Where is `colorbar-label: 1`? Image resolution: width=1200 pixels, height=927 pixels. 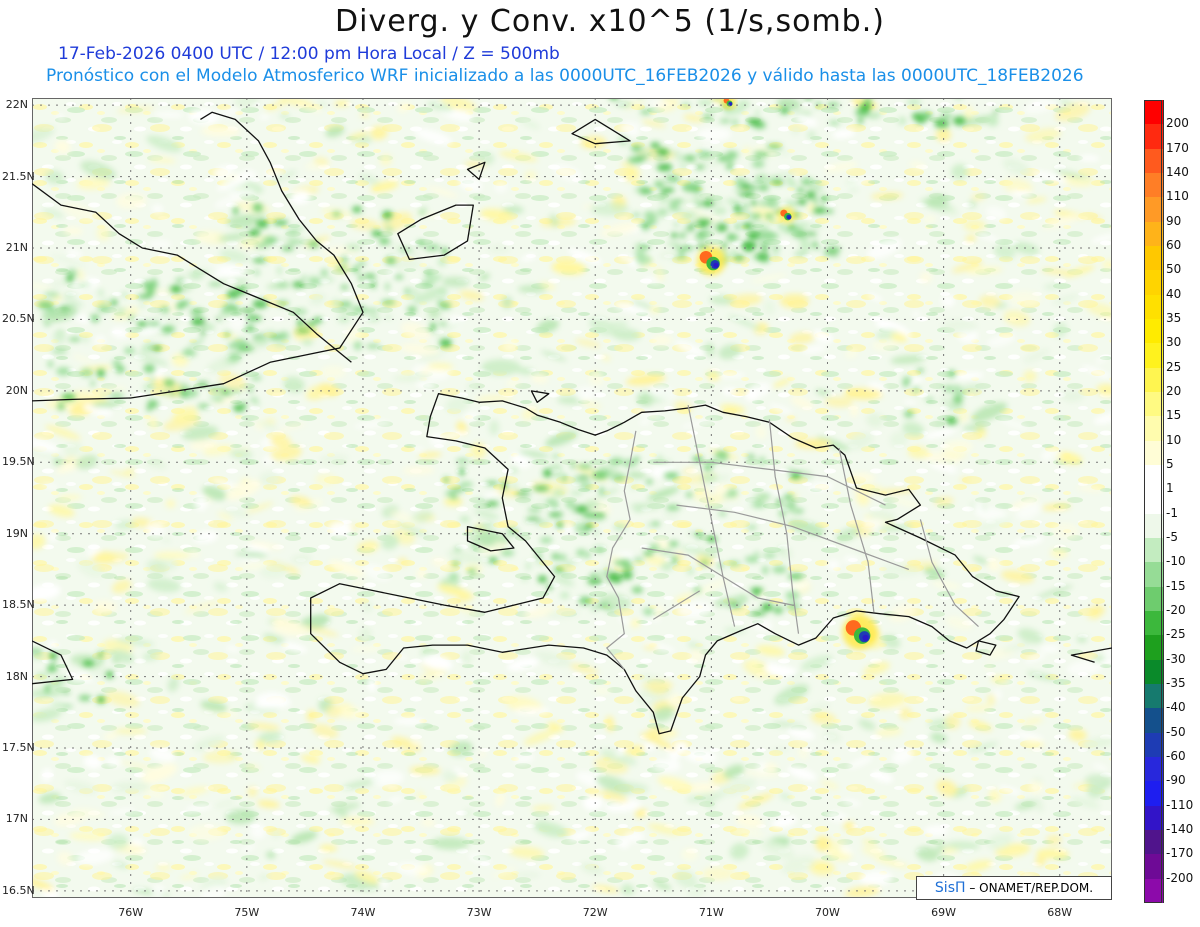 colorbar-label: 1 is located at coordinates (1170, 488).